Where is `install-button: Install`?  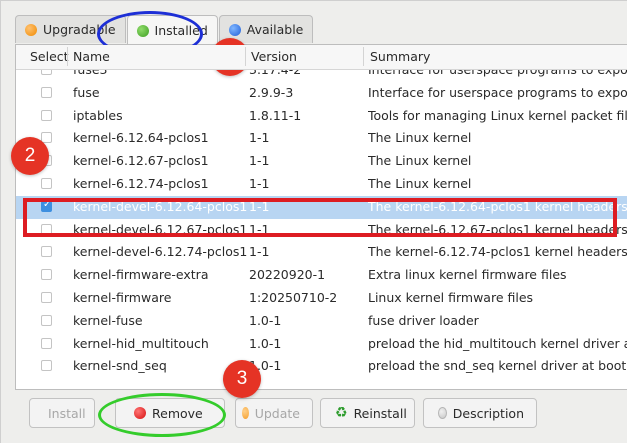
install-button: Install is located at coordinates (62, 413).